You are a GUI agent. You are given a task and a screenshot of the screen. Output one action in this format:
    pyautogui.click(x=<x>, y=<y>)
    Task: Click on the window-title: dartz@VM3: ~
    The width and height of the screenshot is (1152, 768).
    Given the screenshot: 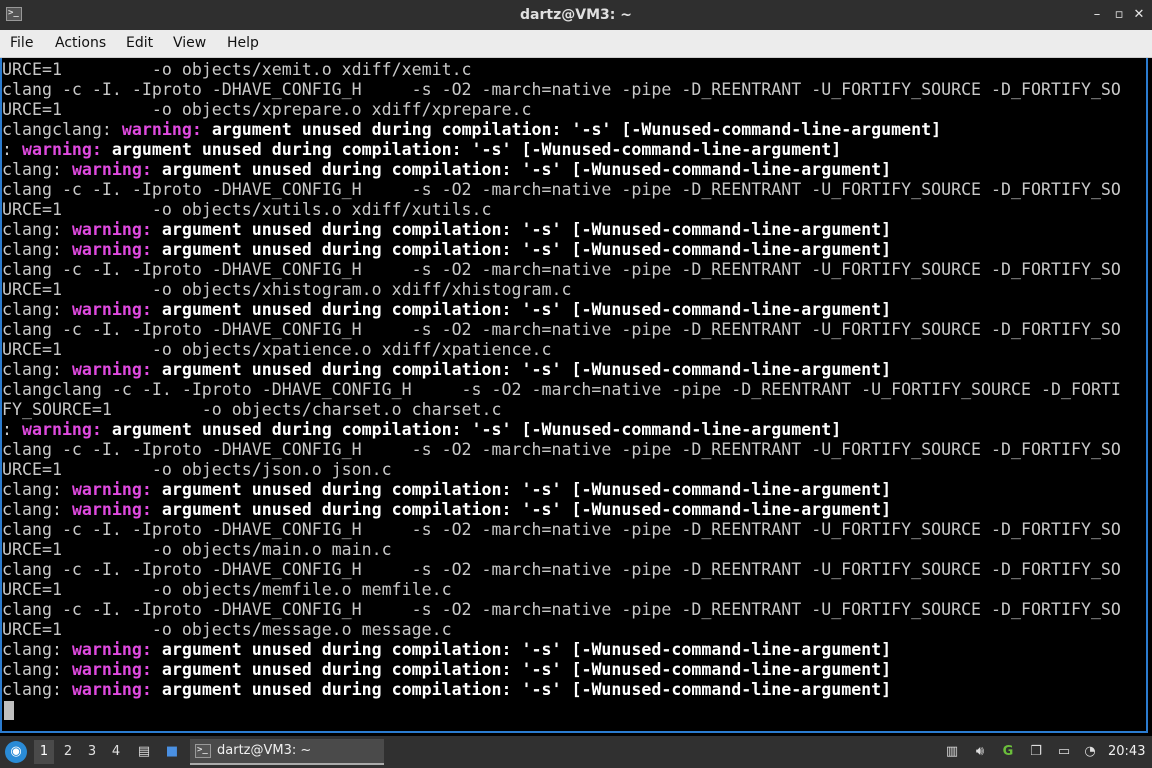 What is the action you would take?
    pyautogui.click(x=576, y=15)
    